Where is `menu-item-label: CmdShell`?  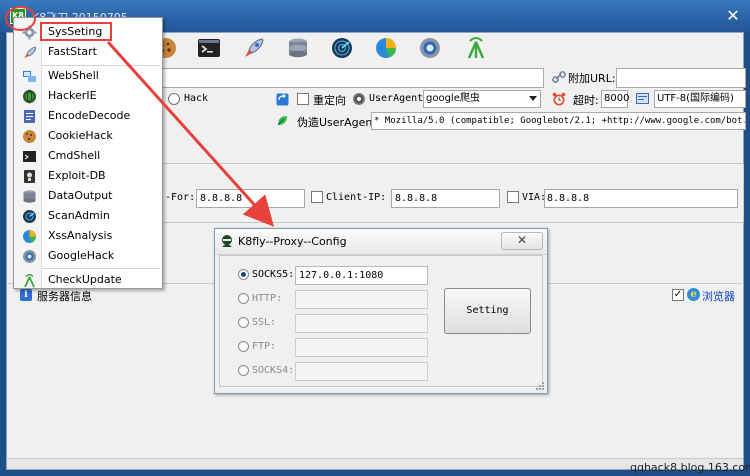
menu-item-label: CmdShell is located at coordinates (74, 155).